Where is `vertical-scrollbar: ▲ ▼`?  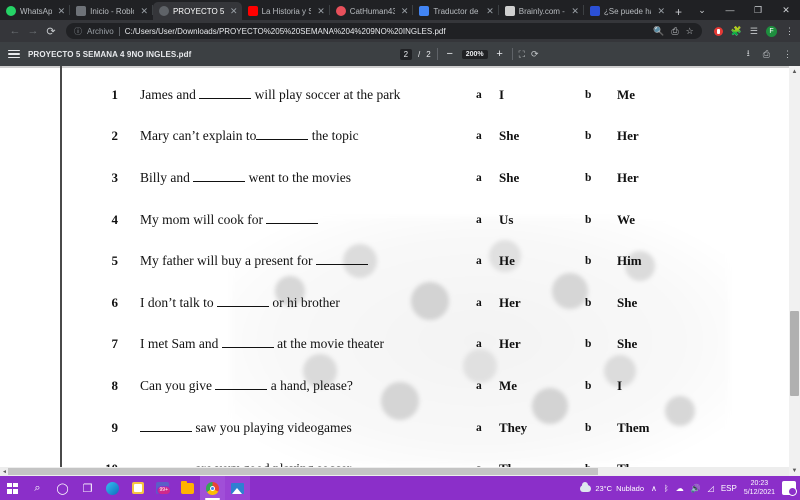 vertical-scrollbar: ▲ ▼ is located at coordinates (794, 271).